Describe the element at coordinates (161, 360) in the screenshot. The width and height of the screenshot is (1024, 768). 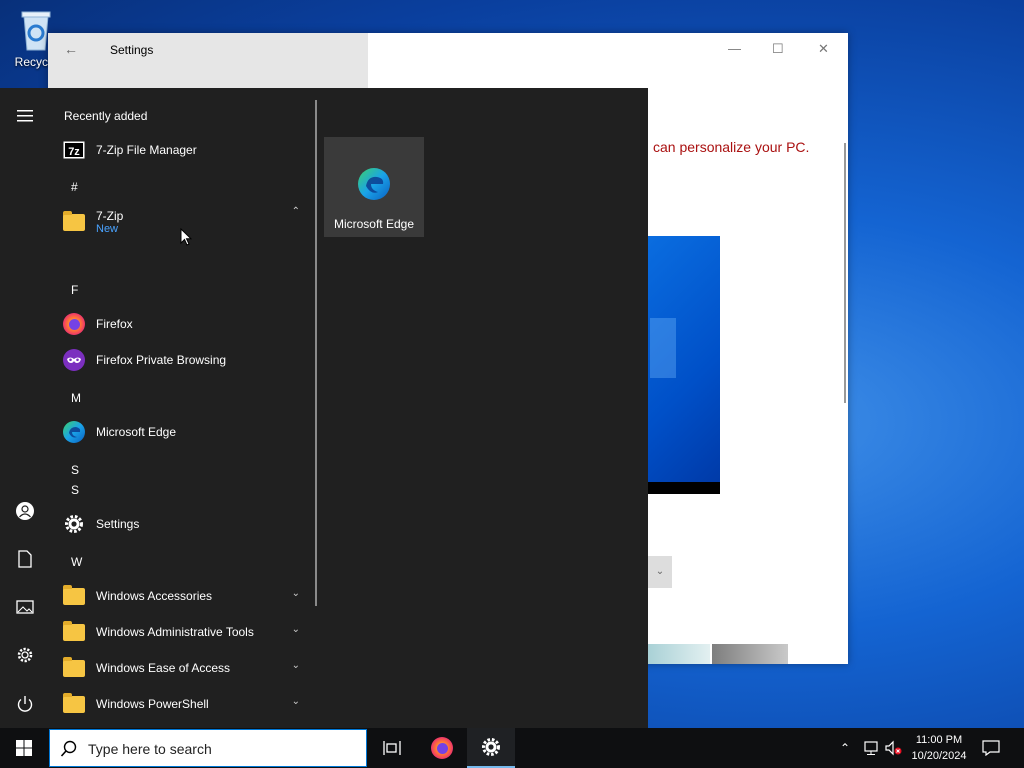
I see `app-label: Firefox Private Browsing` at that location.